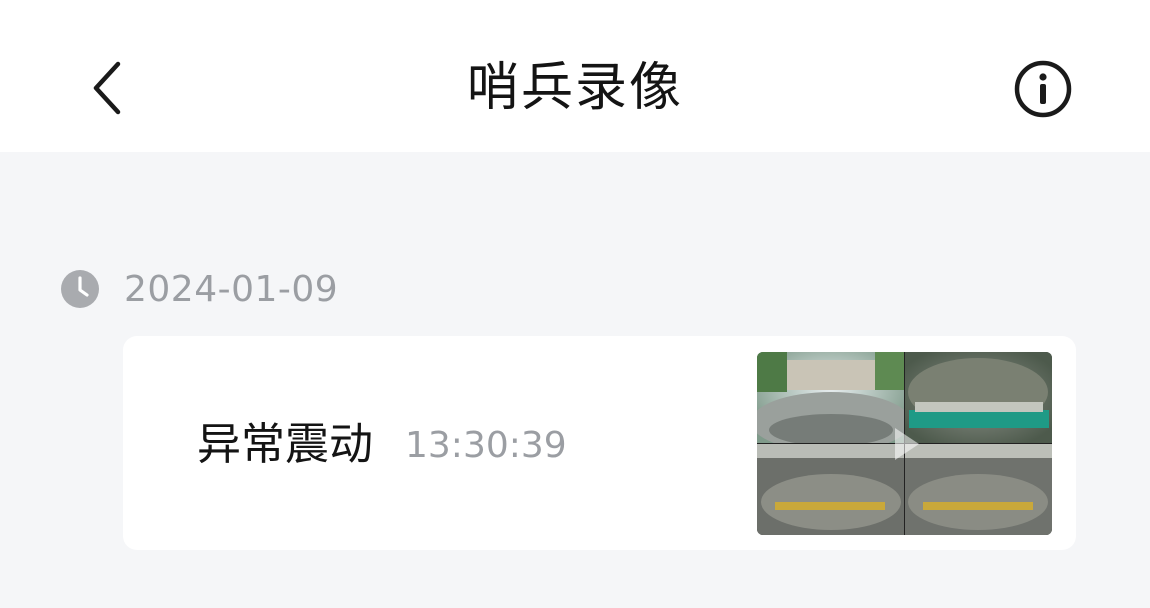 The image size is (1150, 608). I want to click on info-circle-icon, so click(1043, 89).